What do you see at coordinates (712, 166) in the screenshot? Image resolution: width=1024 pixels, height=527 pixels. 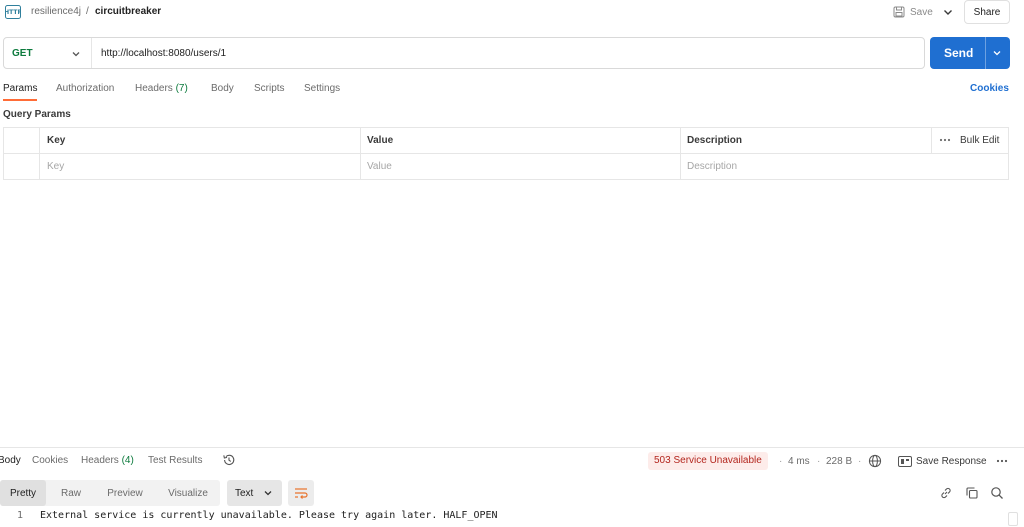 I see `description-placeholder: Description` at bounding box center [712, 166].